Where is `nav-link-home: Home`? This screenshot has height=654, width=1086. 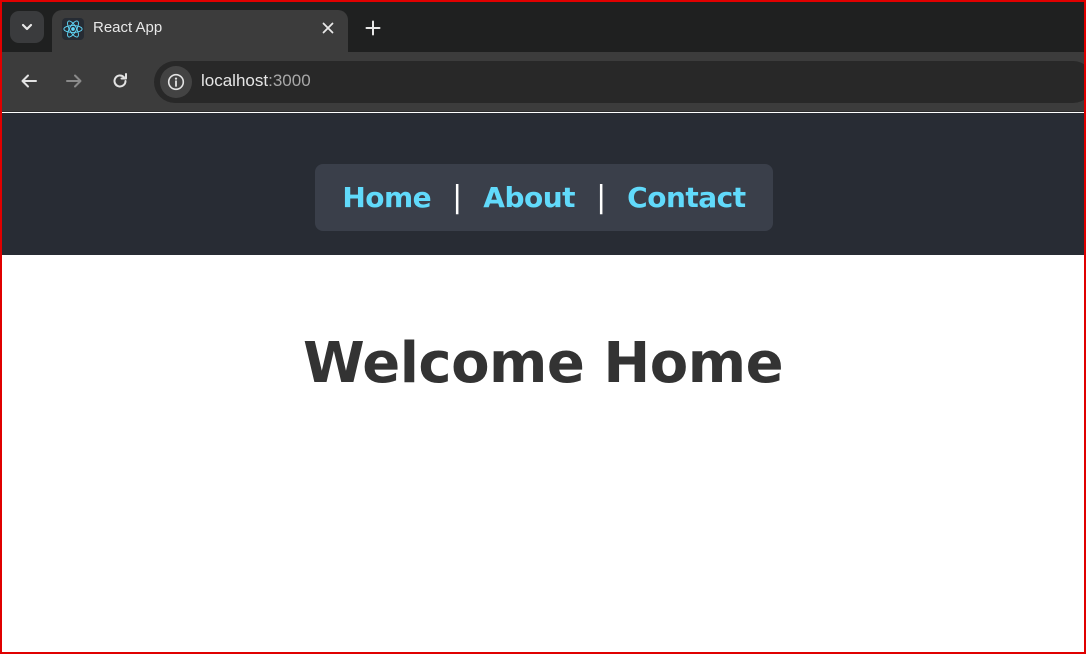 nav-link-home: Home is located at coordinates (386, 197).